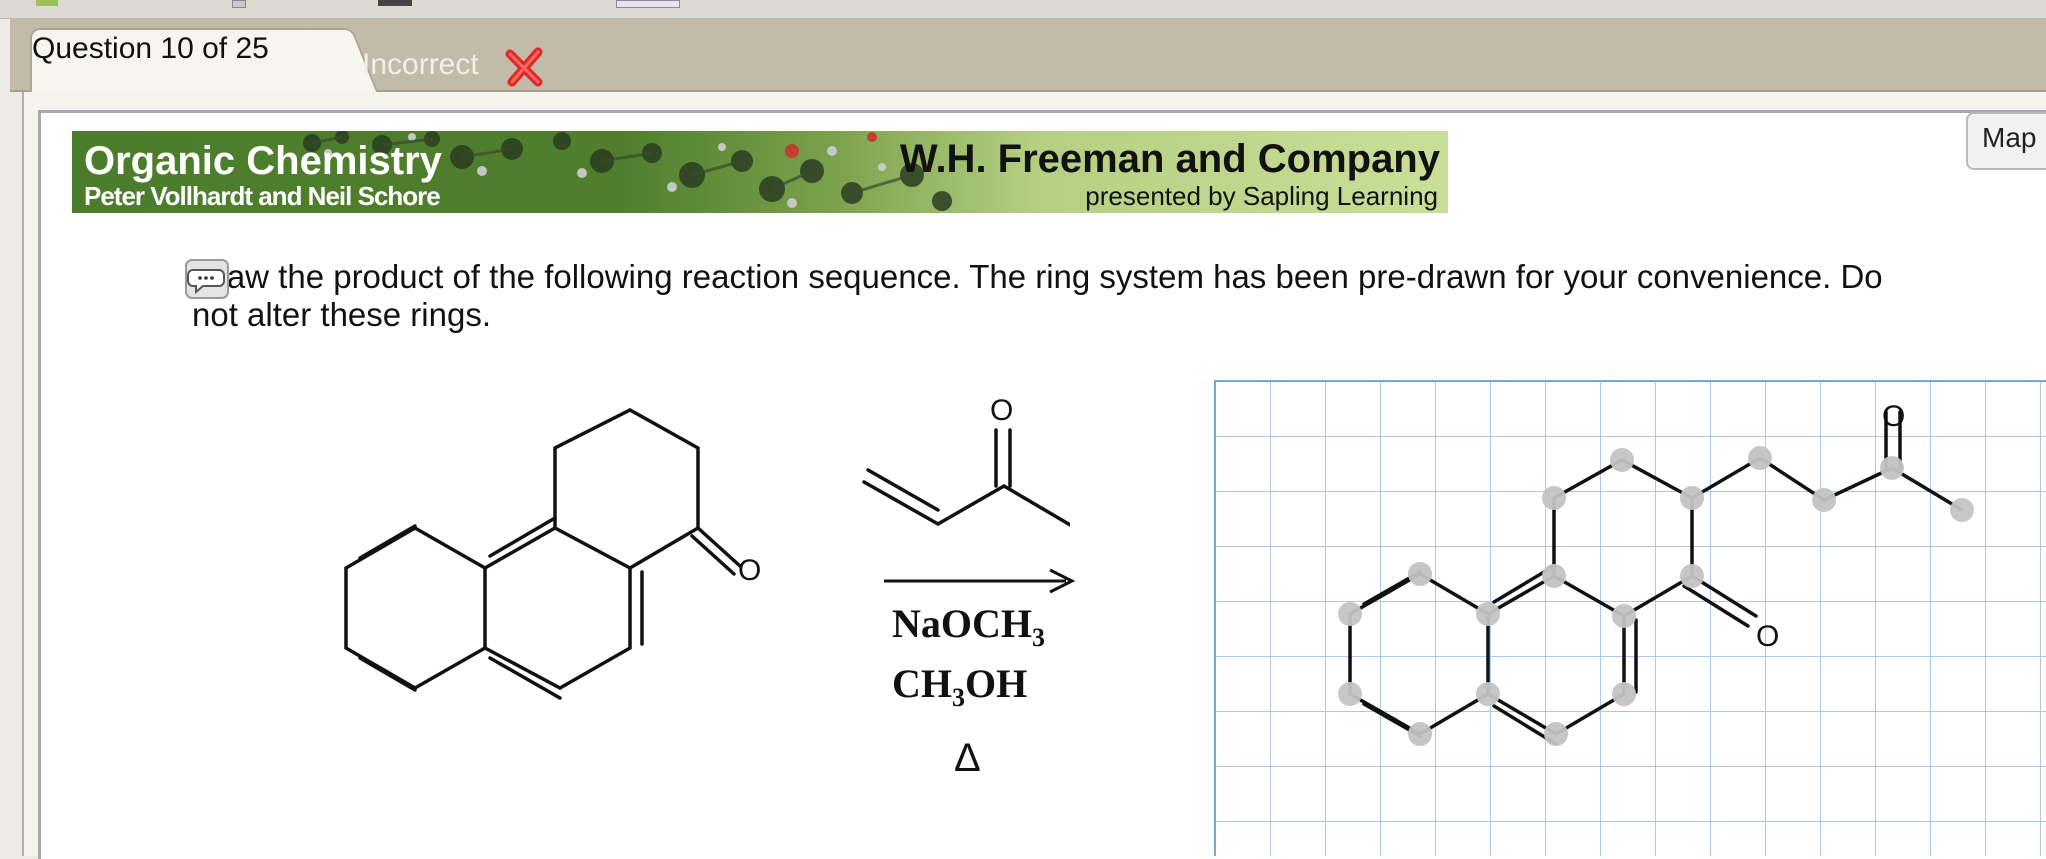 This screenshot has width=2046, height=859. I want to click on starting-material-structure: O, so click(552, 554).